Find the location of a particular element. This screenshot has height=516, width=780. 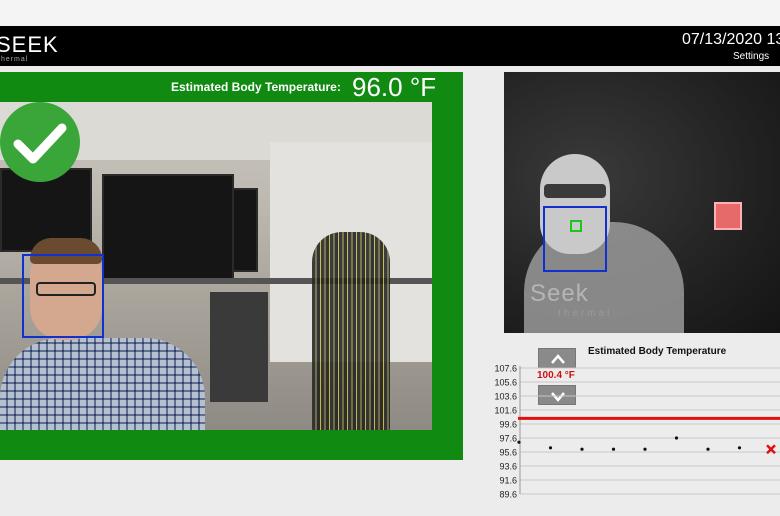

y-tick-label: 101.6 is located at coordinates (505, 411).